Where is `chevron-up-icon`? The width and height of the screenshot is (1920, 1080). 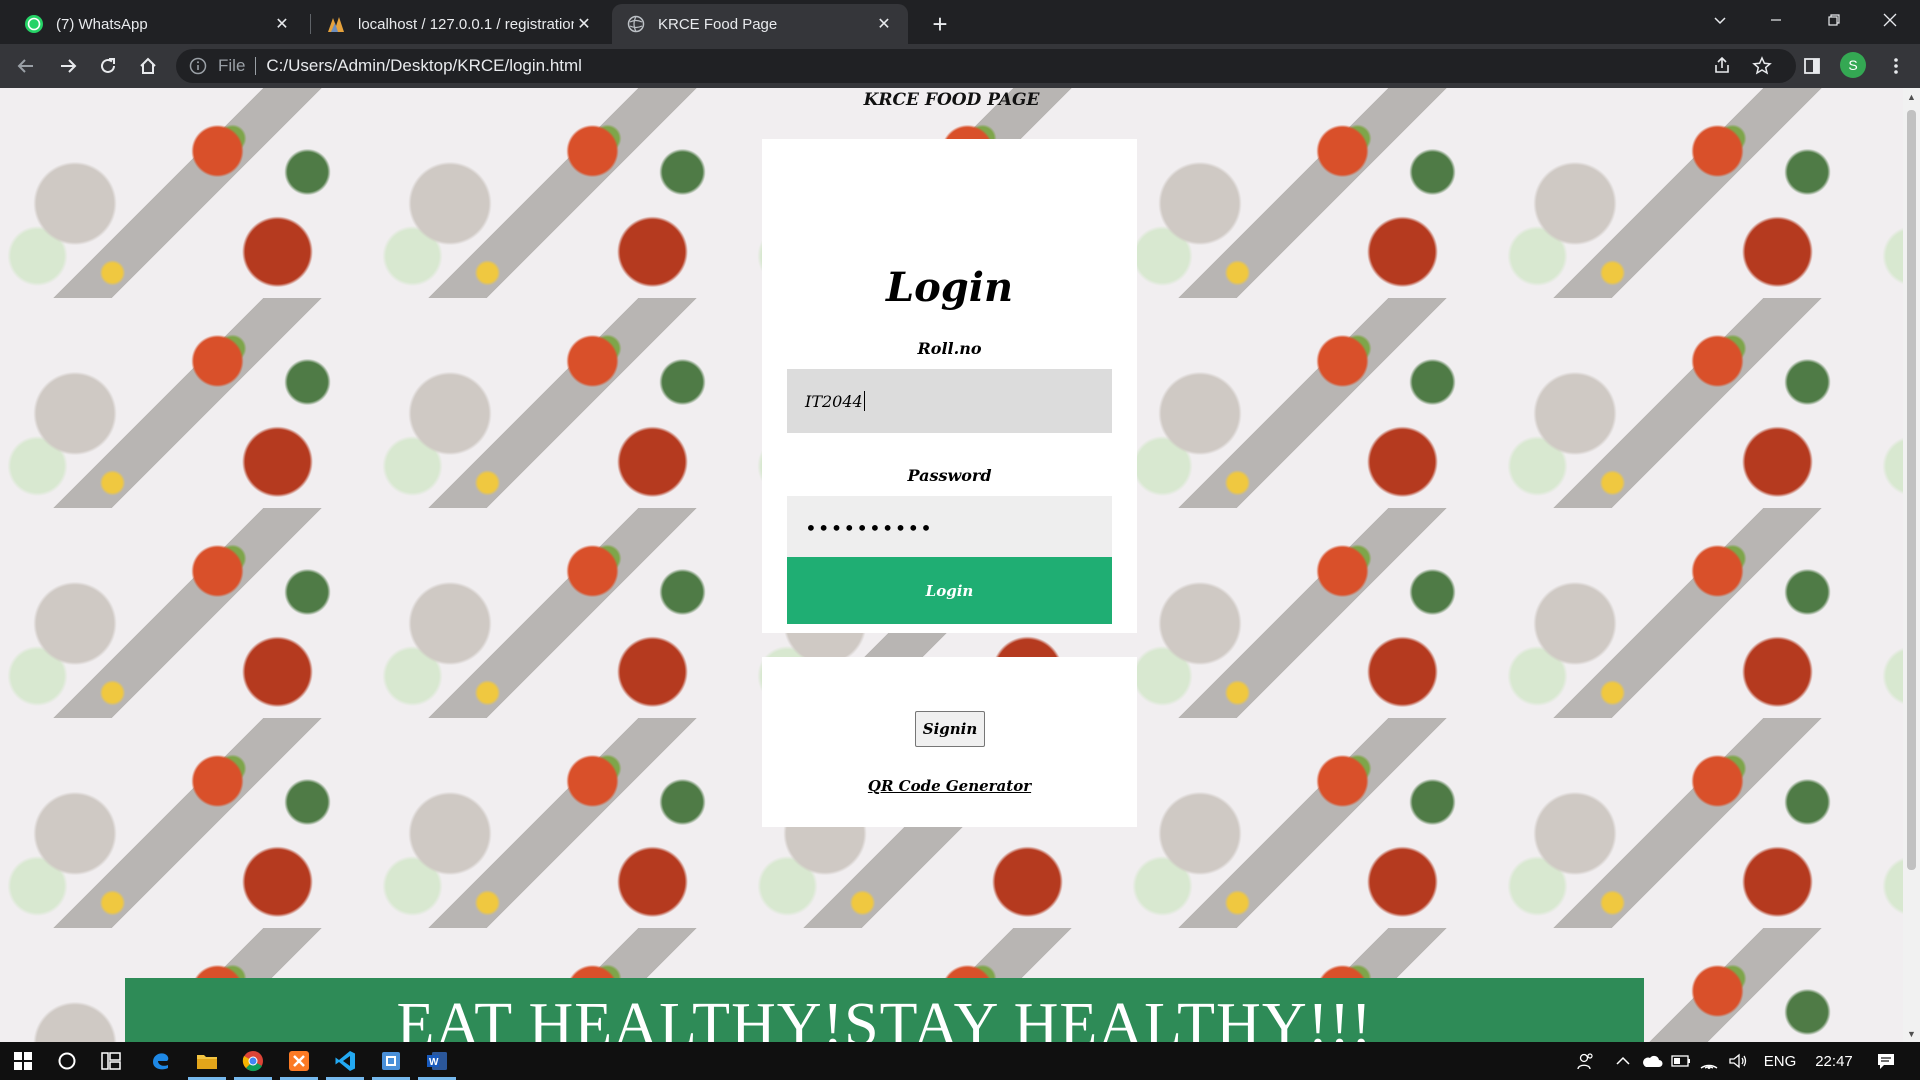 chevron-up-icon is located at coordinates (1623, 1061).